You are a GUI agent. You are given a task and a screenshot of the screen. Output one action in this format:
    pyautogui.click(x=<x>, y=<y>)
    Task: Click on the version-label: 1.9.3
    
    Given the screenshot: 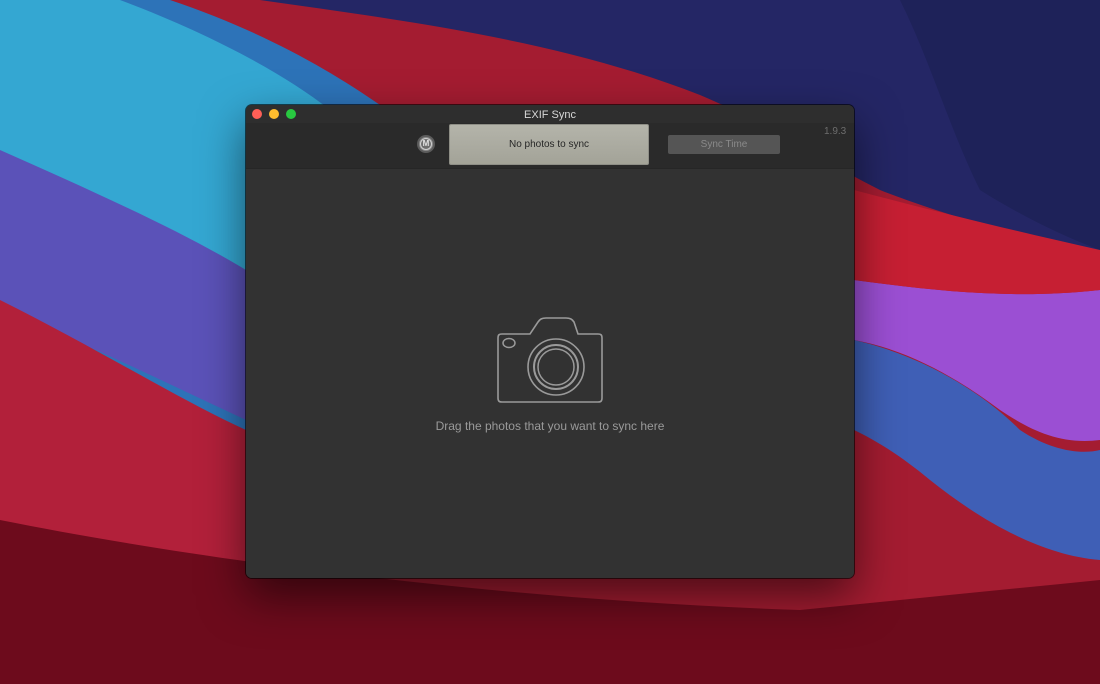 What is the action you would take?
    pyautogui.click(x=835, y=131)
    